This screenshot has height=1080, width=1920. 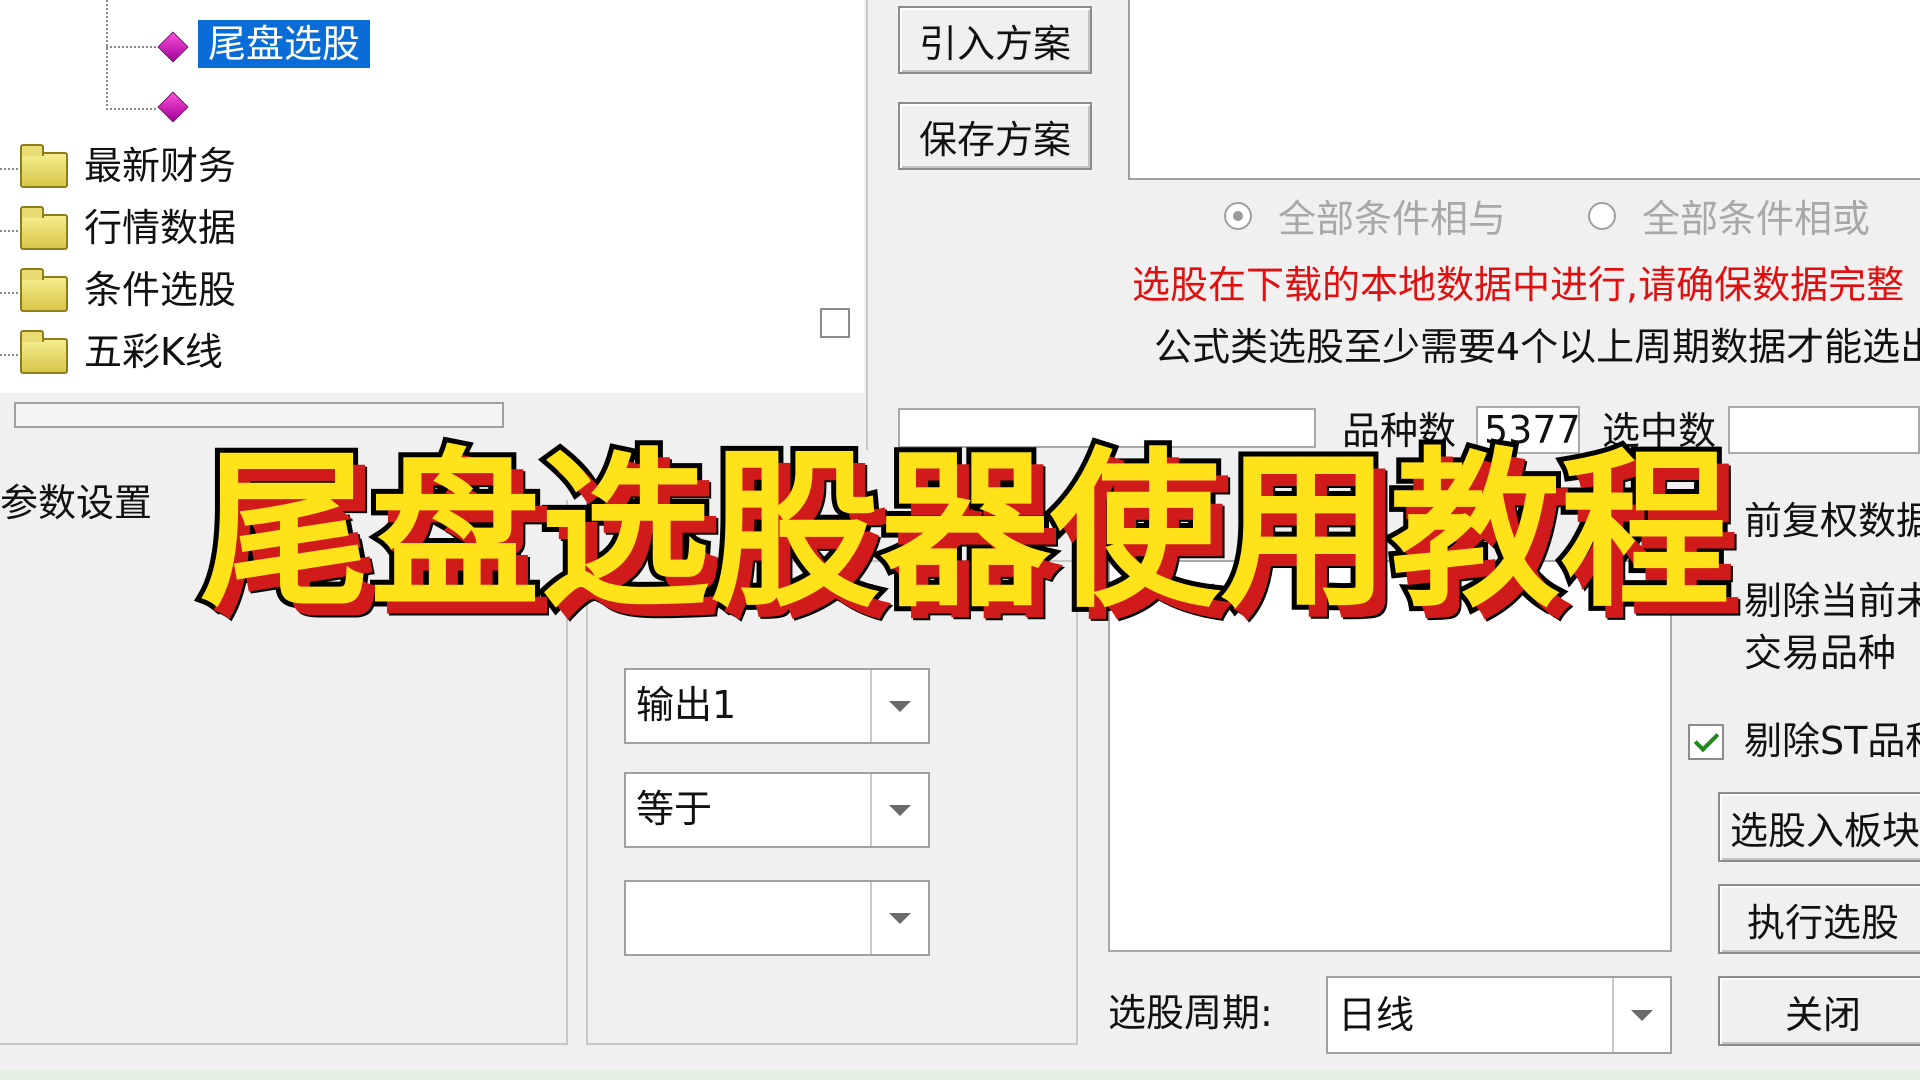 What do you see at coordinates (995, 136) in the screenshot?
I see `save-scheme-button: 保存方案` at bounding box center [995, 136].